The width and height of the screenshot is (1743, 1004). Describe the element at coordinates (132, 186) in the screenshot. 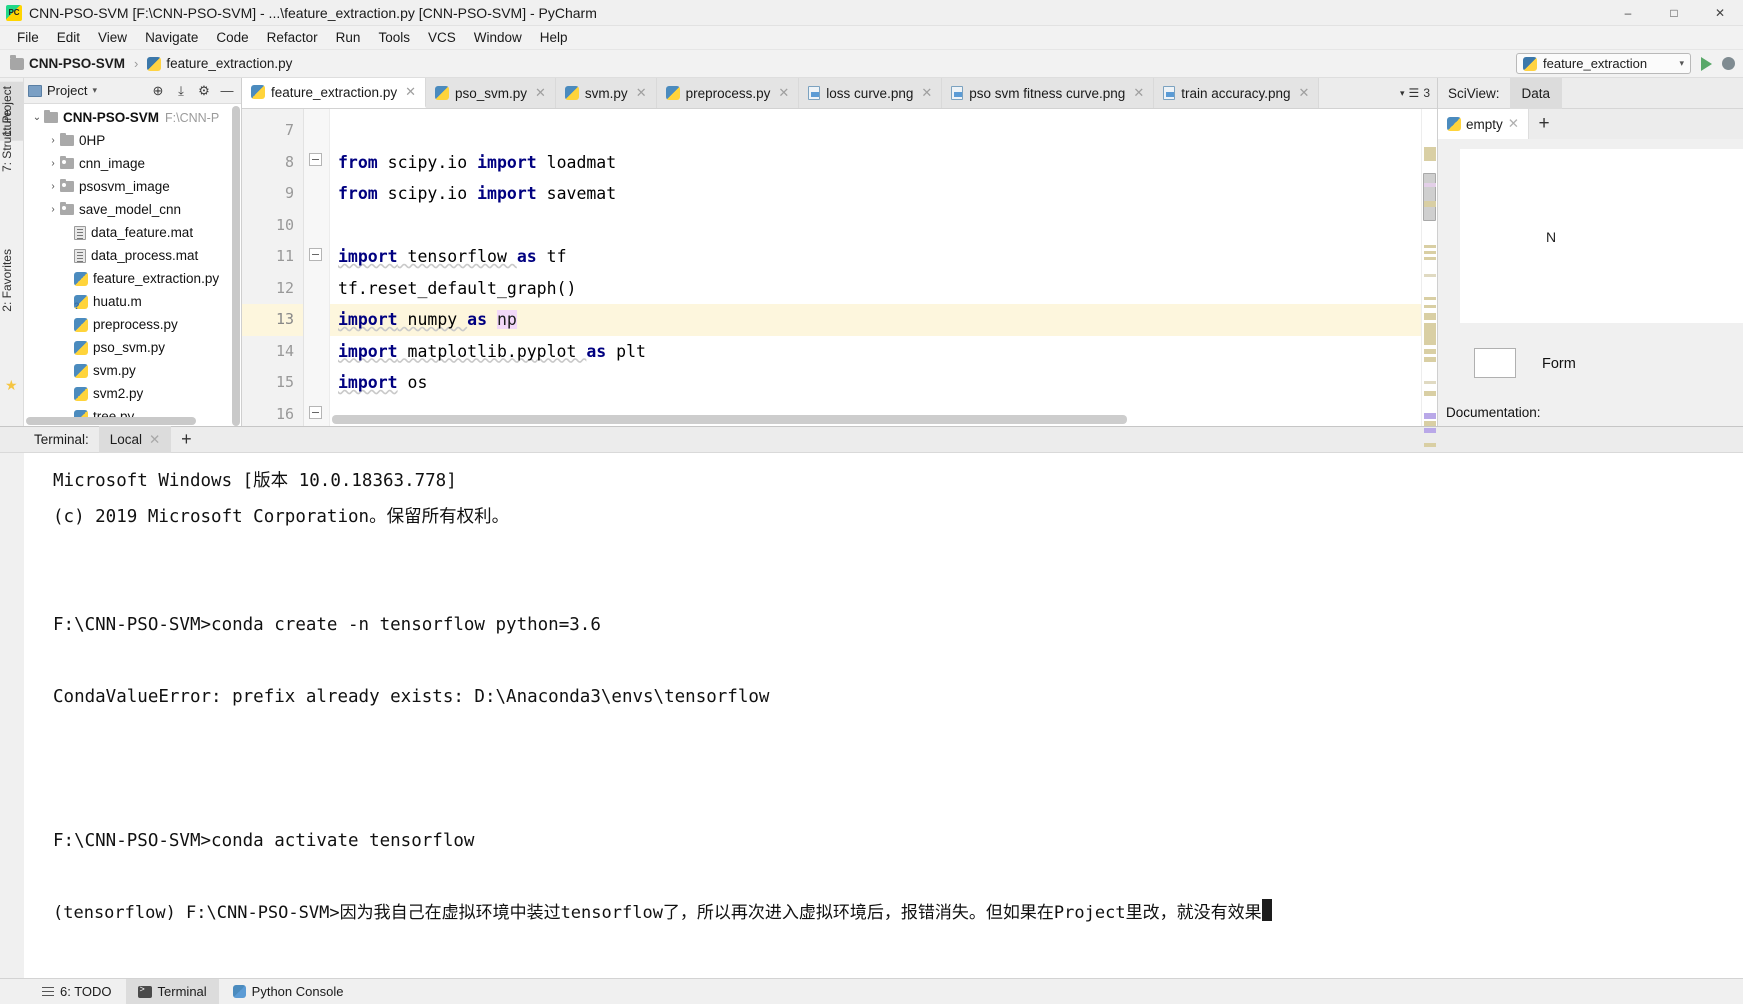

I see `tree-node-psosvm-image: › psosvm_image` at that location.